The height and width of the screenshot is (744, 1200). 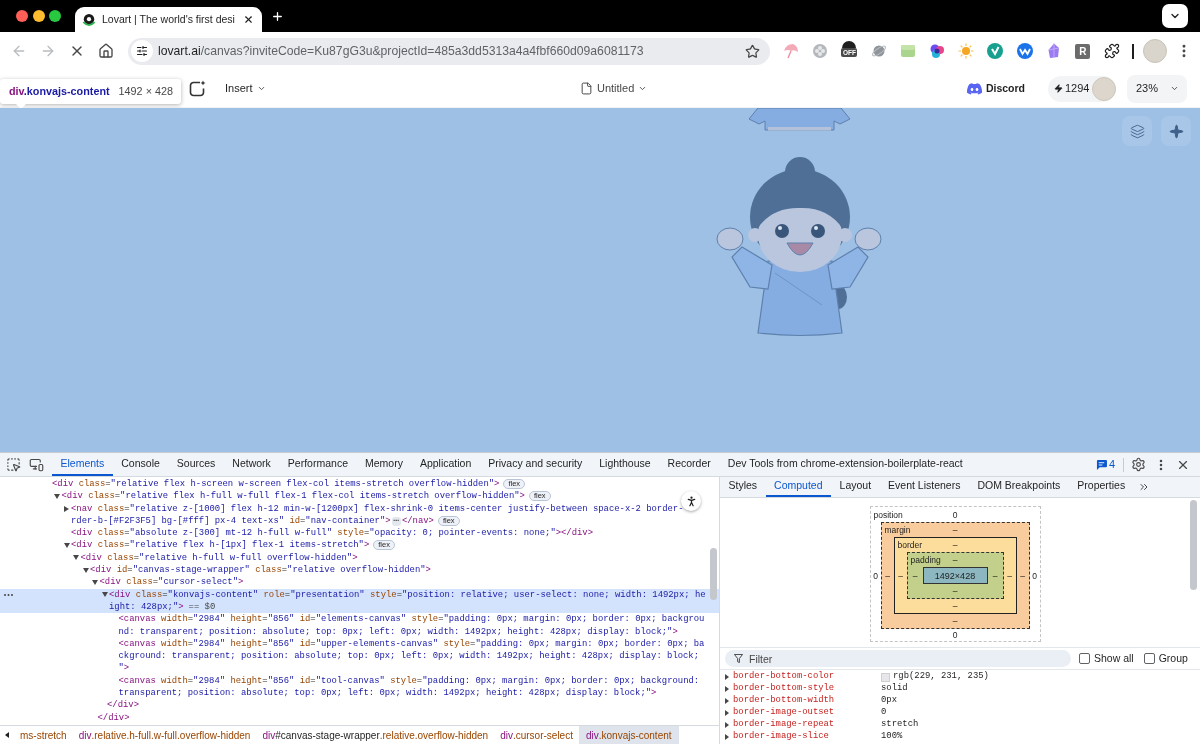 I want to click on blob-icon, so click(x=937, y=51).